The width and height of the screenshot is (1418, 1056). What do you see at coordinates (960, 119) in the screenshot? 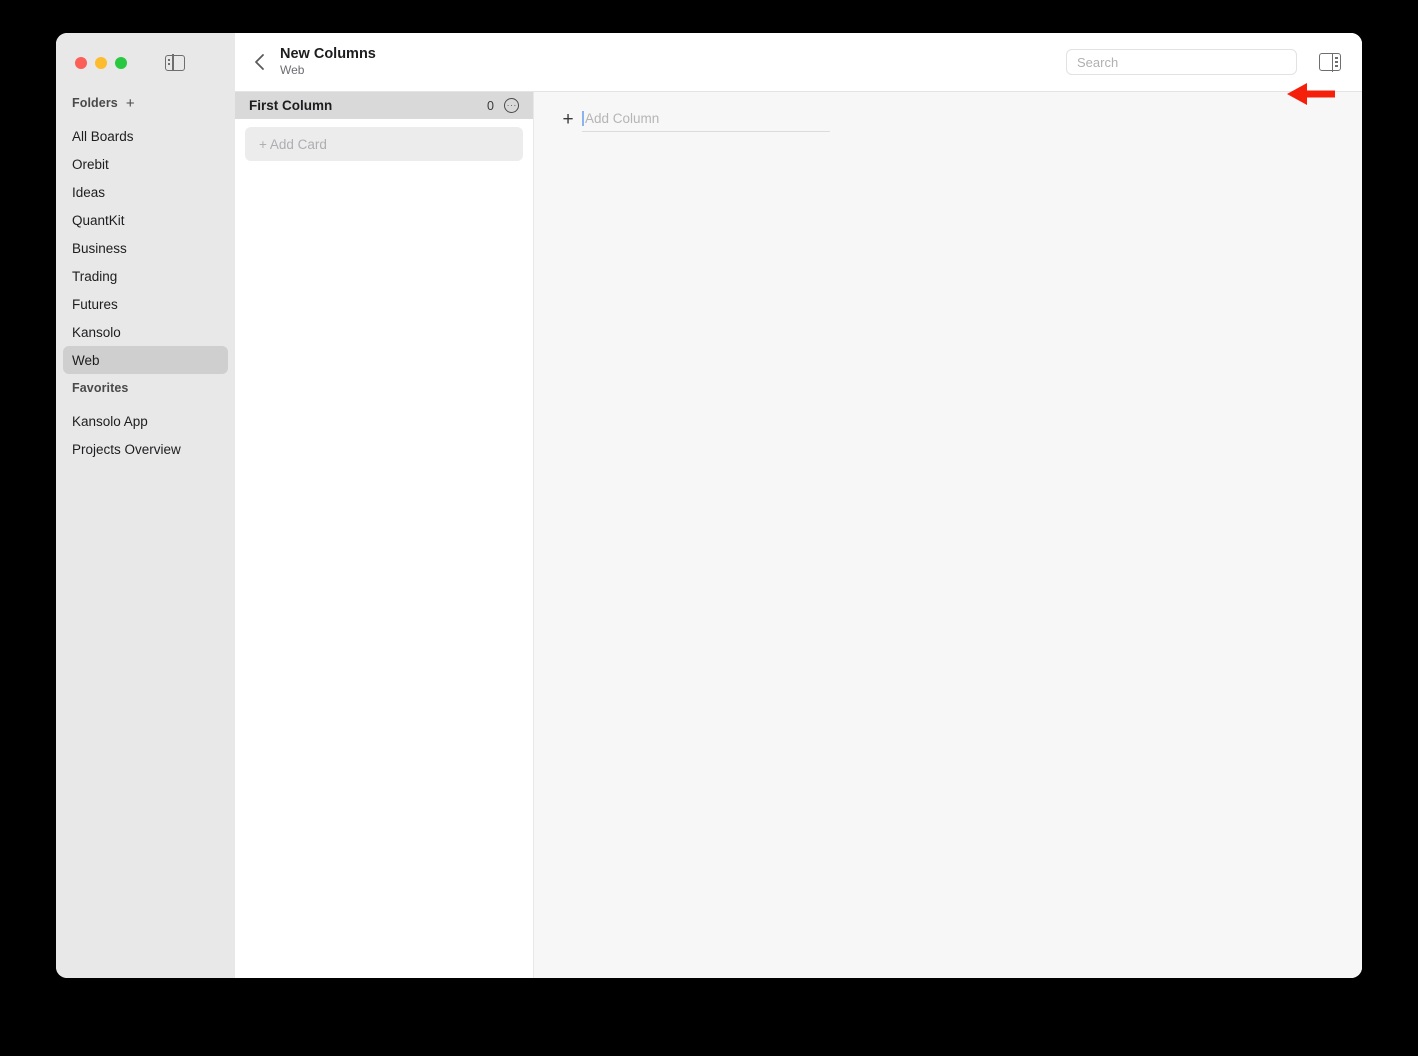
I see `add-column-row: + Add Column` at bounding box center [960, 119].